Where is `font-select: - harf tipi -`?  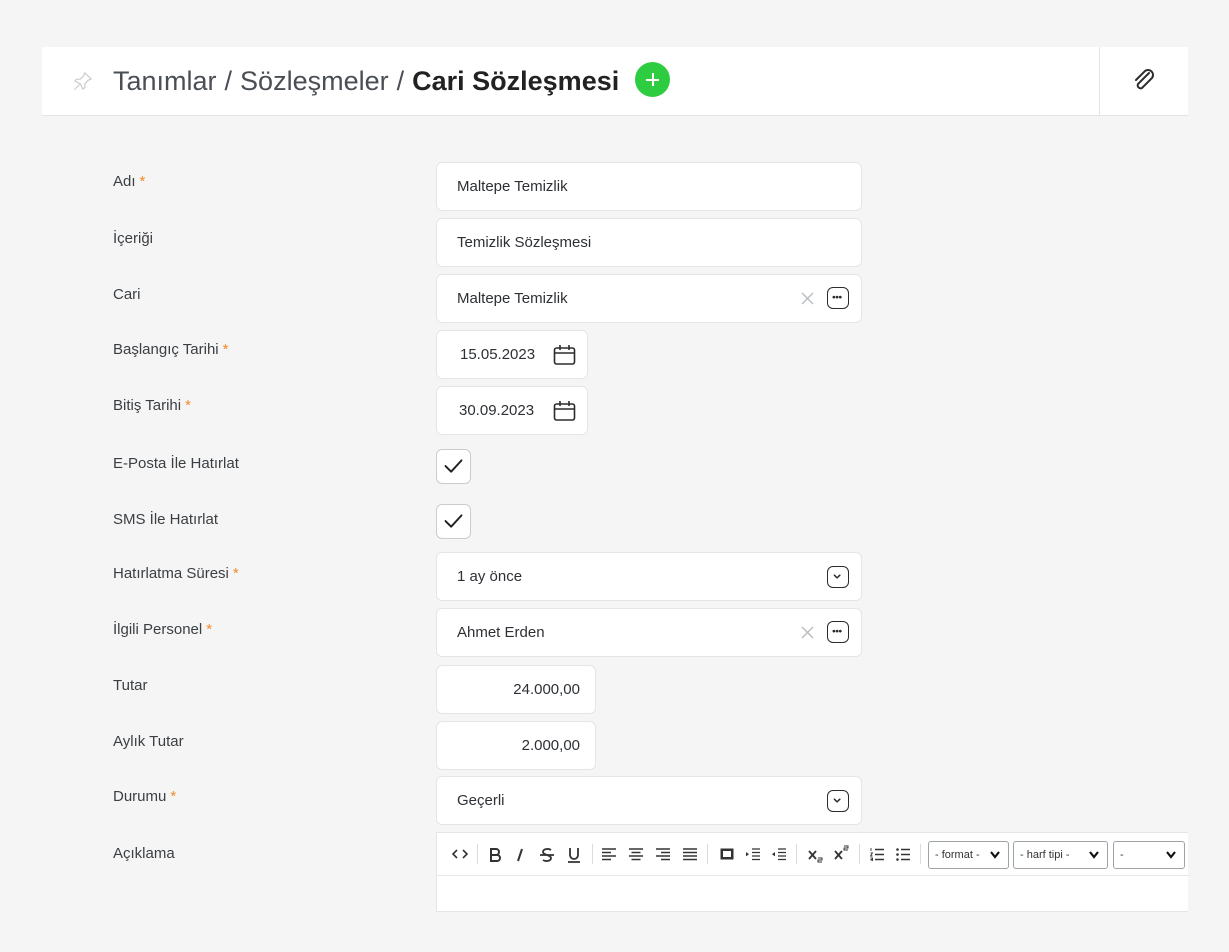
font-select: - harf tipi - is located at coordinates (1060, 855).